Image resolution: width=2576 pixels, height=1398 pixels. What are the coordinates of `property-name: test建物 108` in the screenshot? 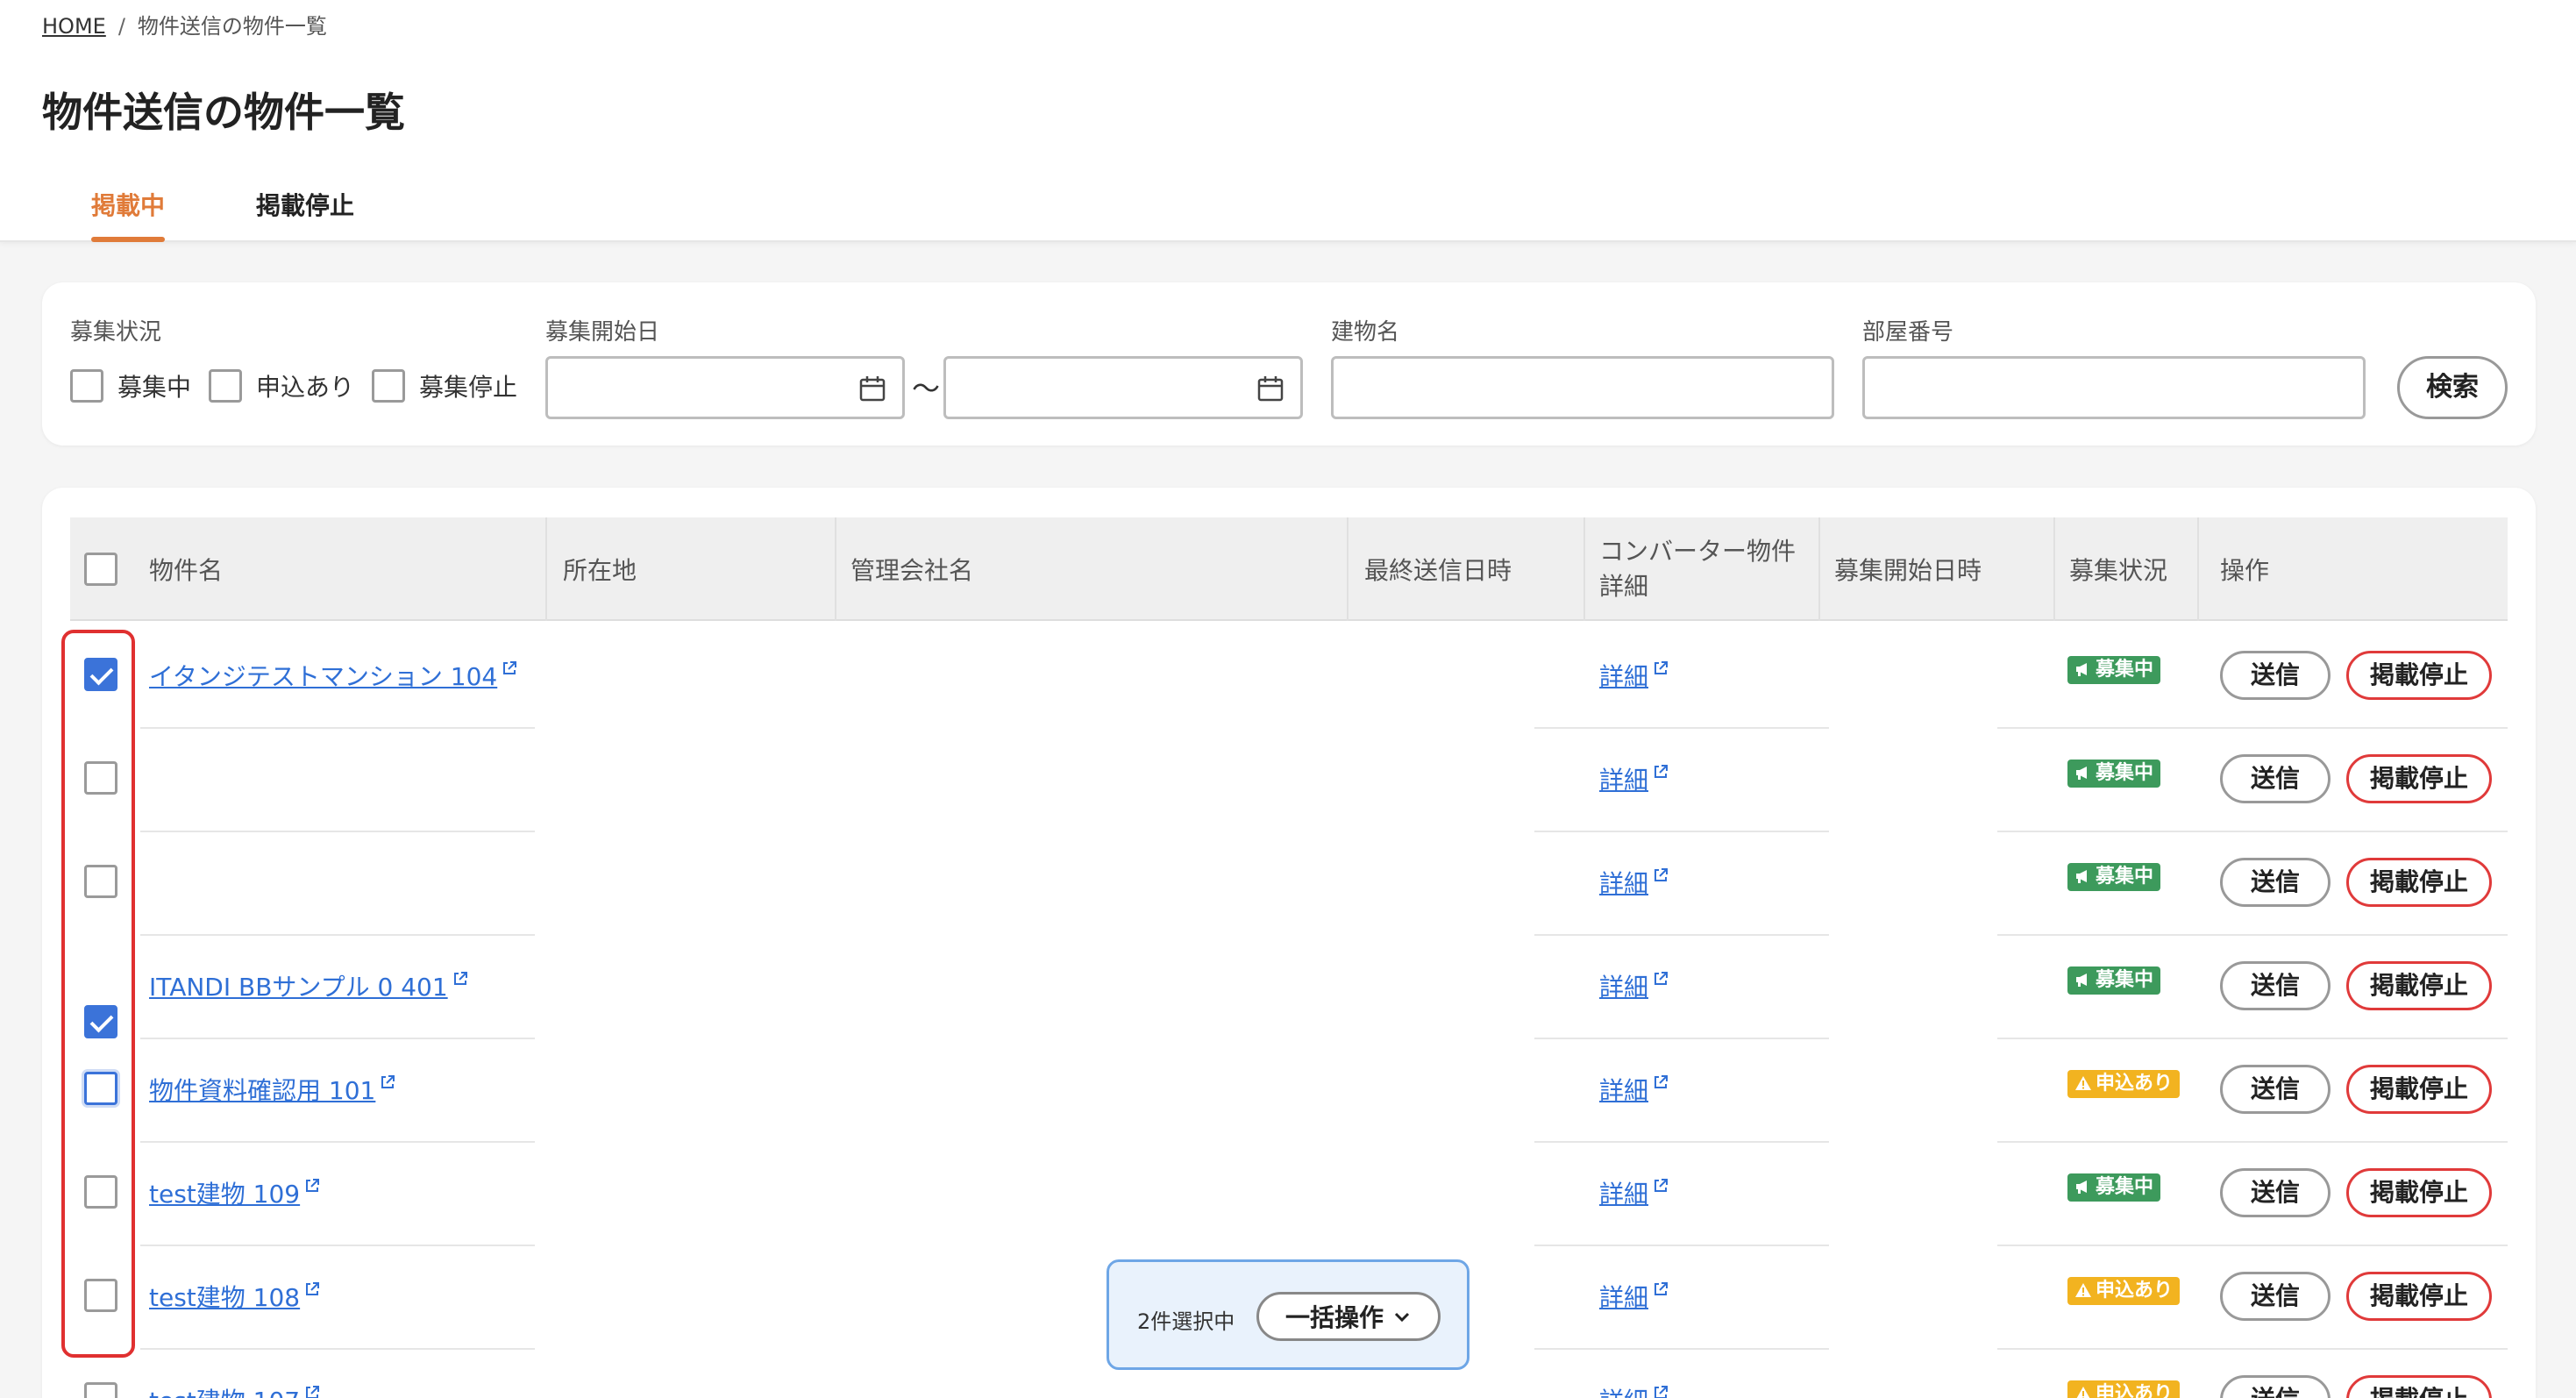 It's located at (225, 1297).